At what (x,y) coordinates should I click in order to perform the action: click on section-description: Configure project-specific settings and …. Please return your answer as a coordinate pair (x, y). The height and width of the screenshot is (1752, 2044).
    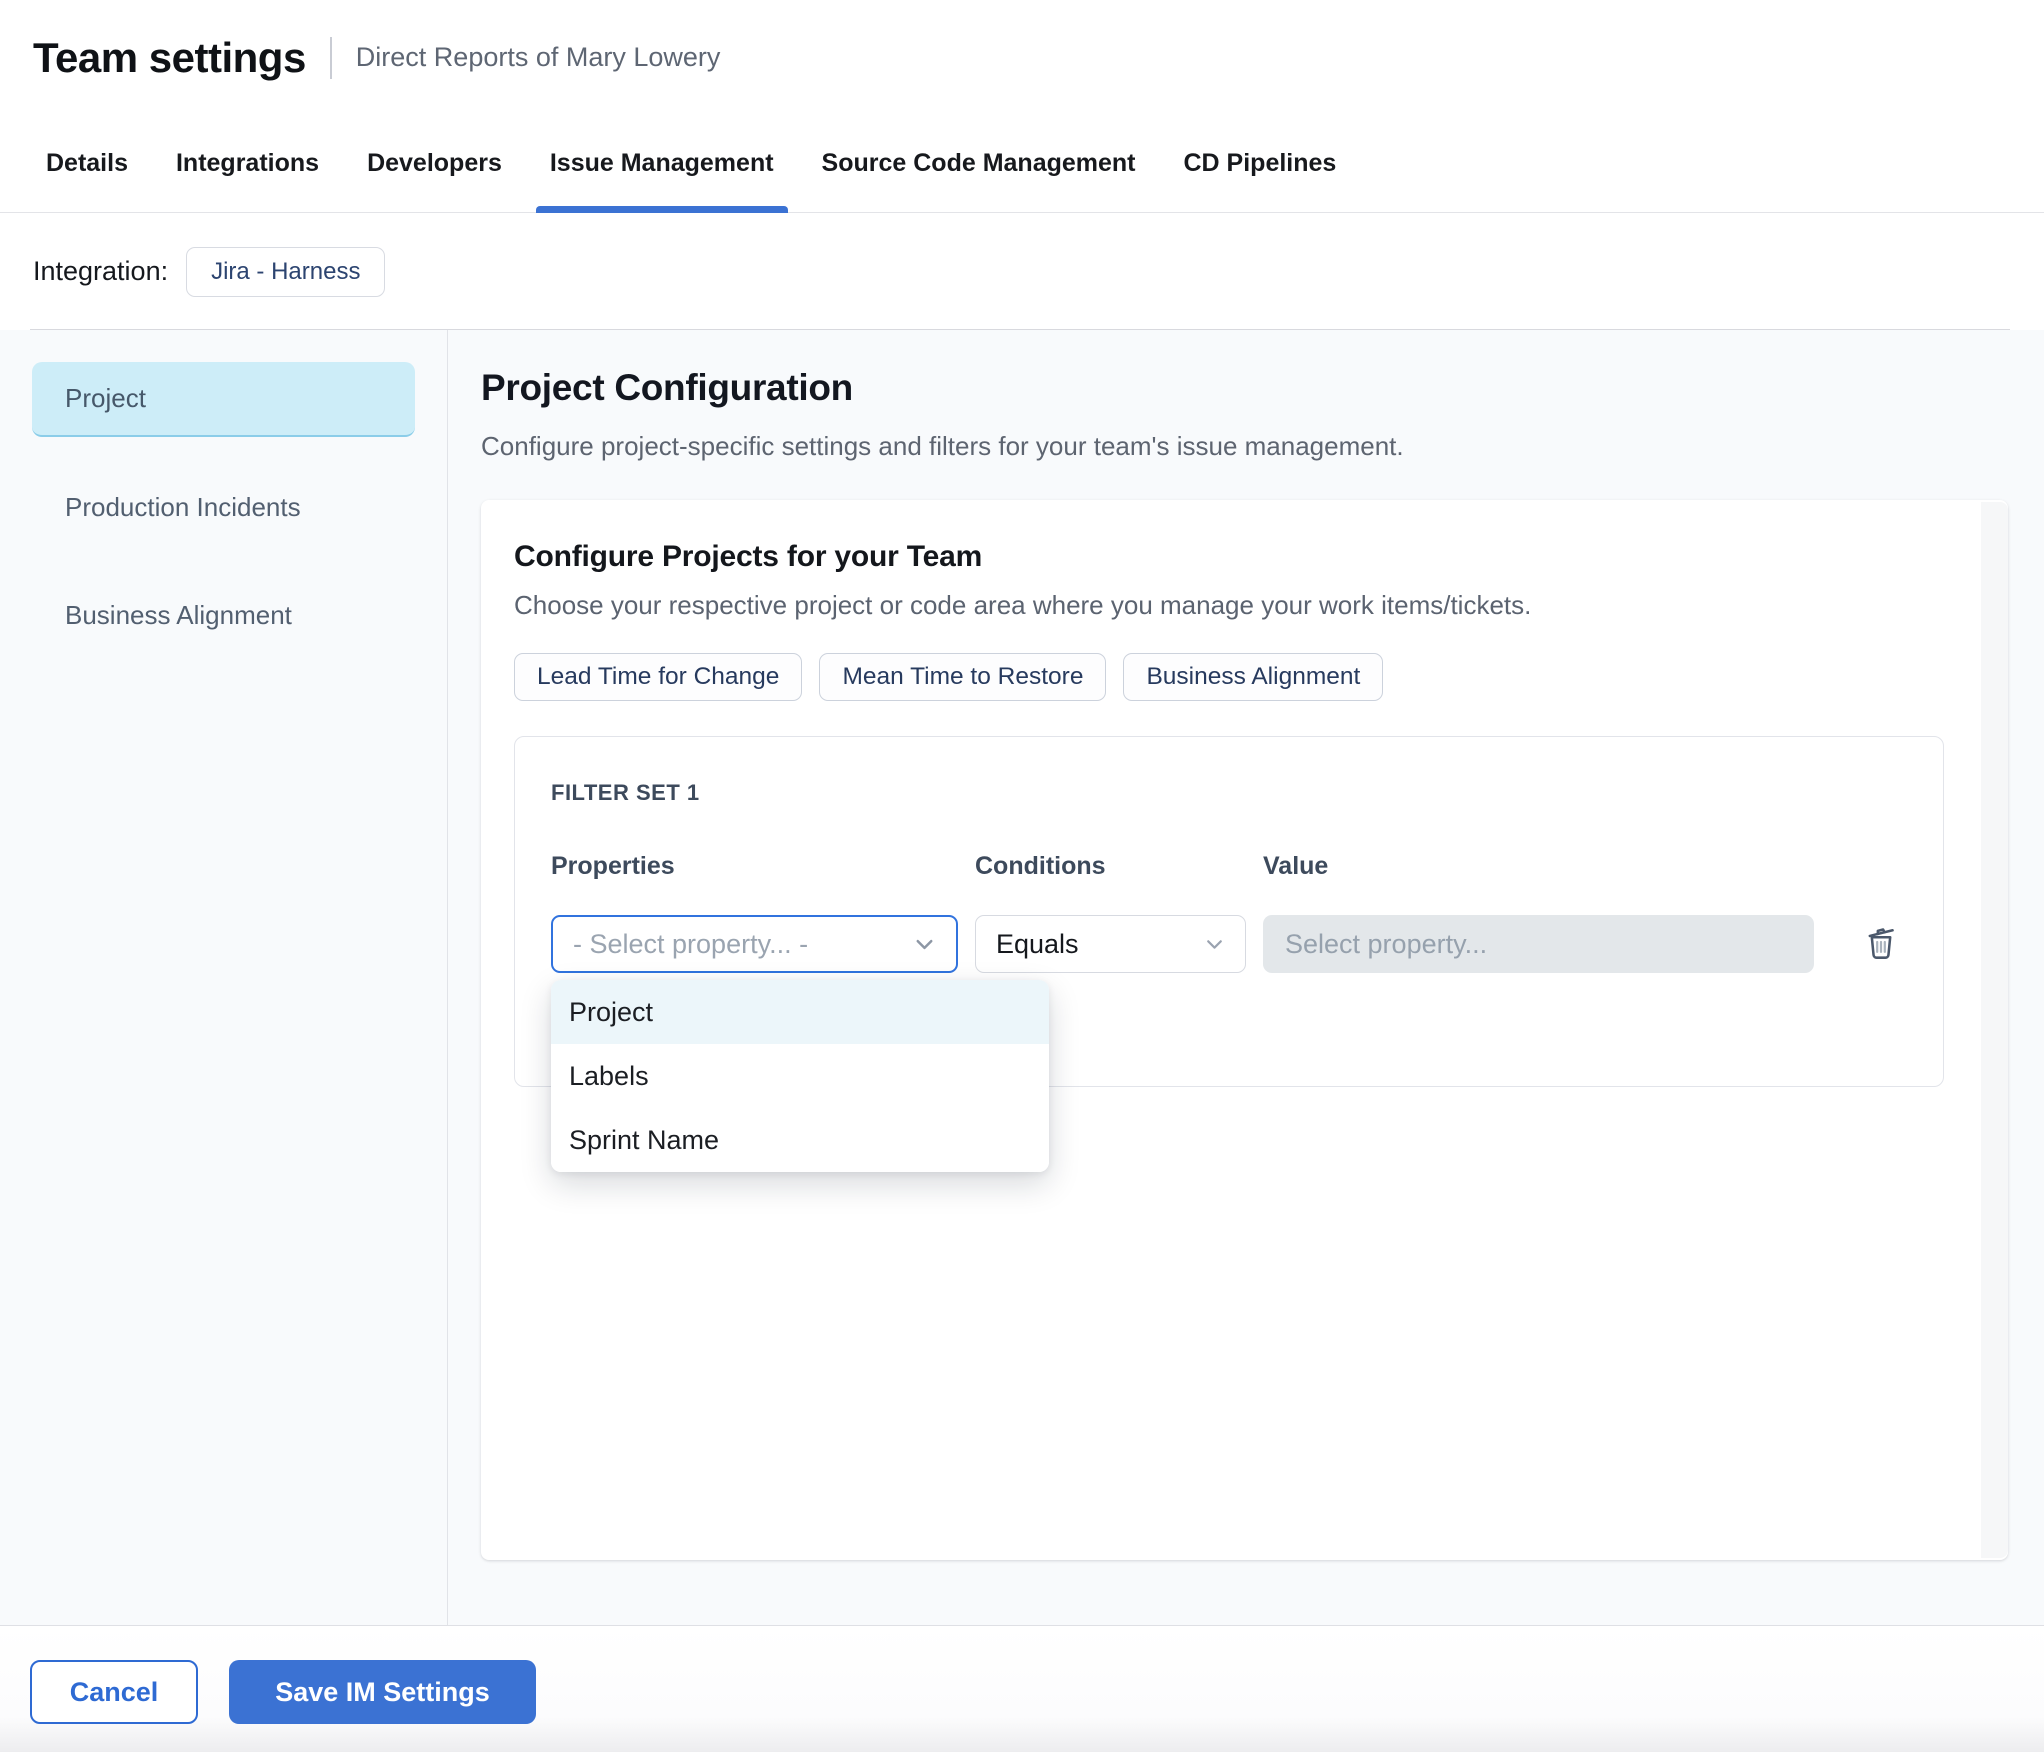
    Looking at the image, I should click on (942, 446).